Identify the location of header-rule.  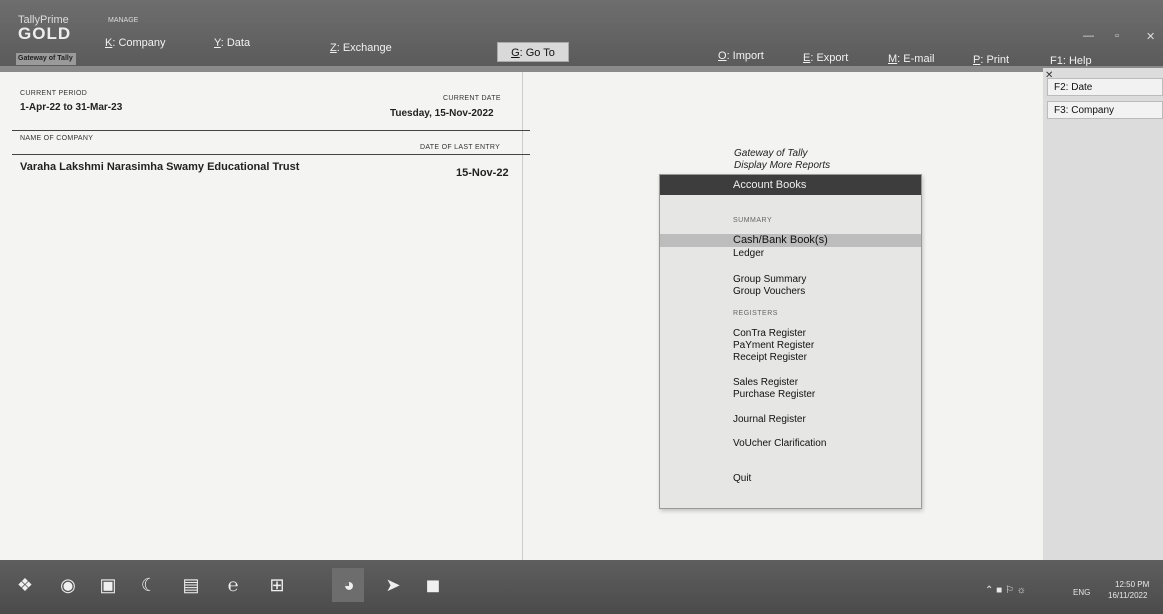
(271, 130).